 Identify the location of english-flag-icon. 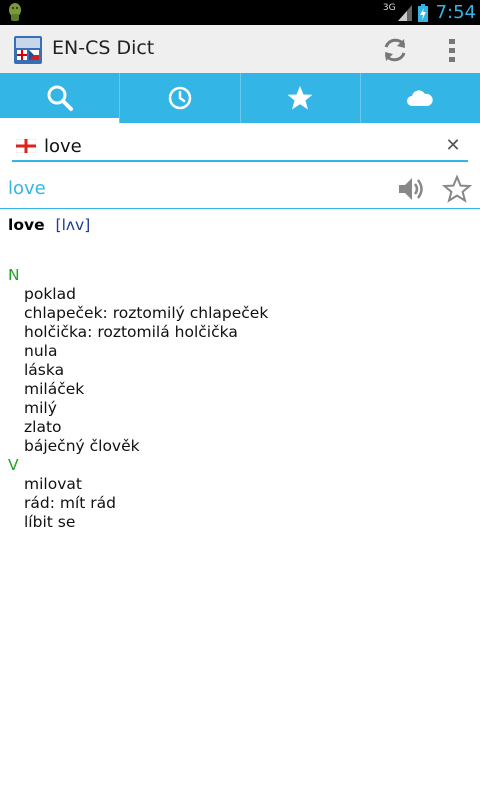
(26, 146).